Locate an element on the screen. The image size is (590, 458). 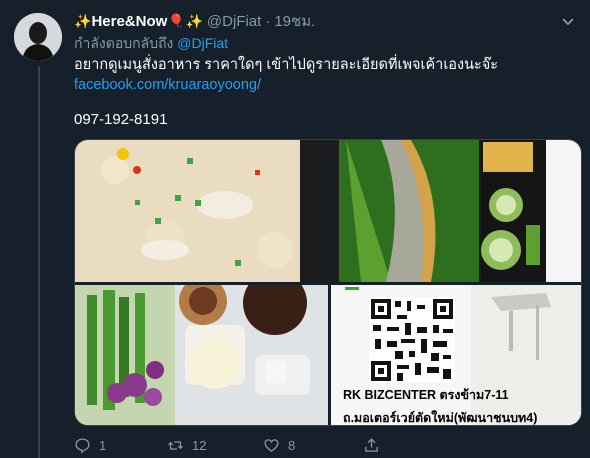
reply-context: กำลังตอบกลับถึง @DjFiat is located at coordinates (151, 44).